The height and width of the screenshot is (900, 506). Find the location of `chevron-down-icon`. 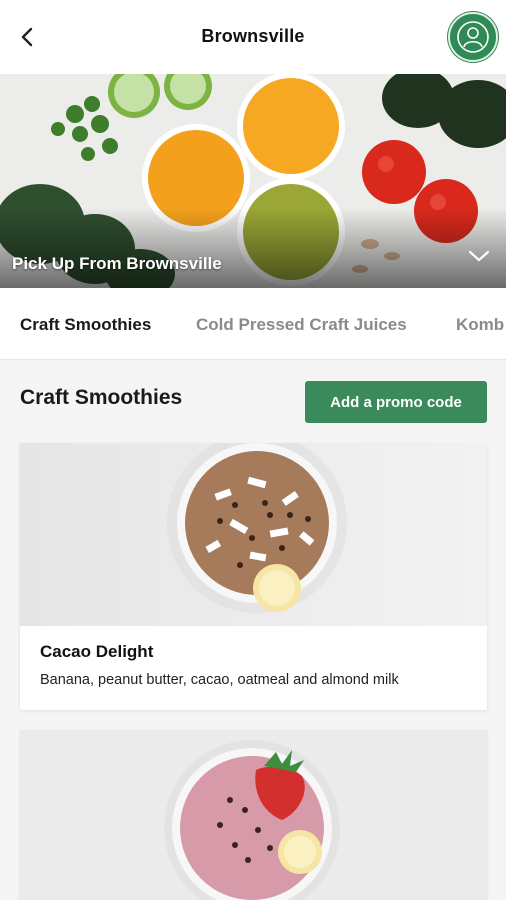

chevron-down-icon is located at coordinates (479, 256).